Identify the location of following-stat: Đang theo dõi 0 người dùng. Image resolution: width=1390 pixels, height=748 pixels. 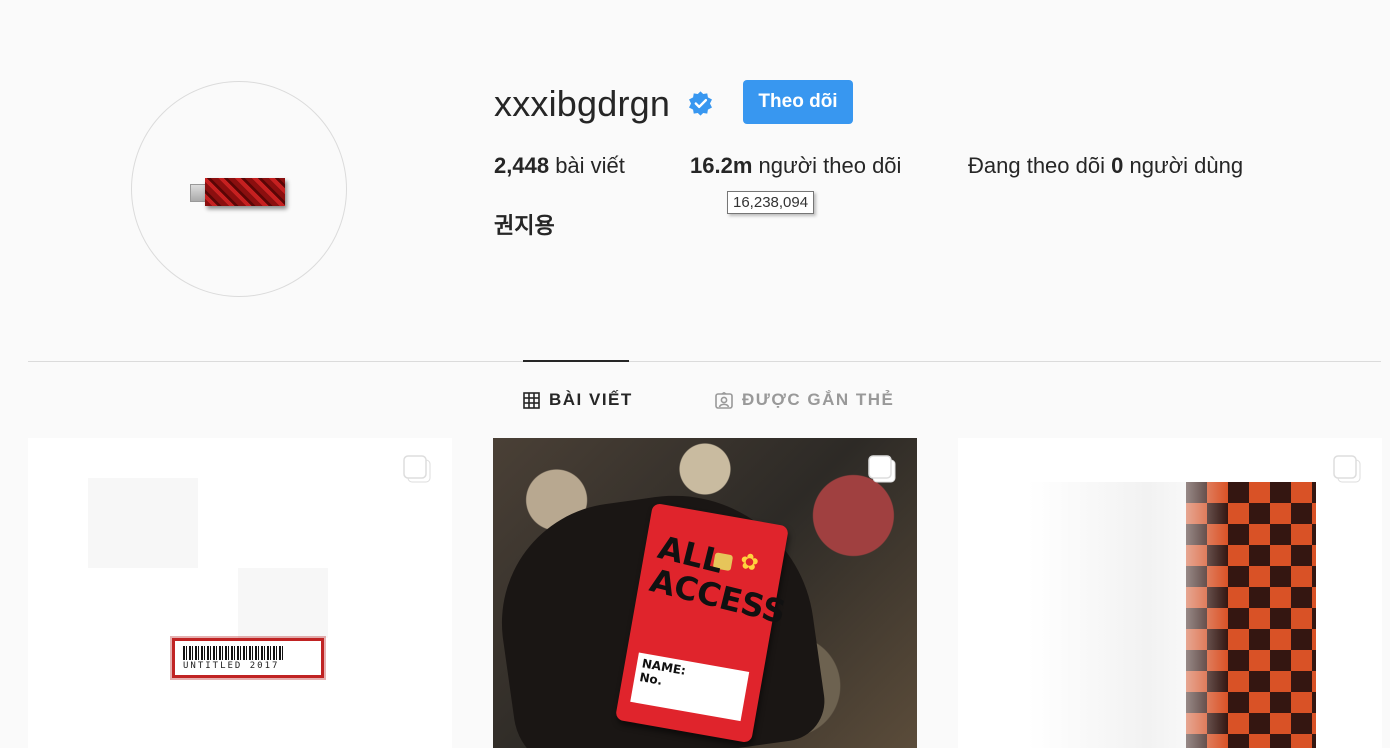
(1105, 166).